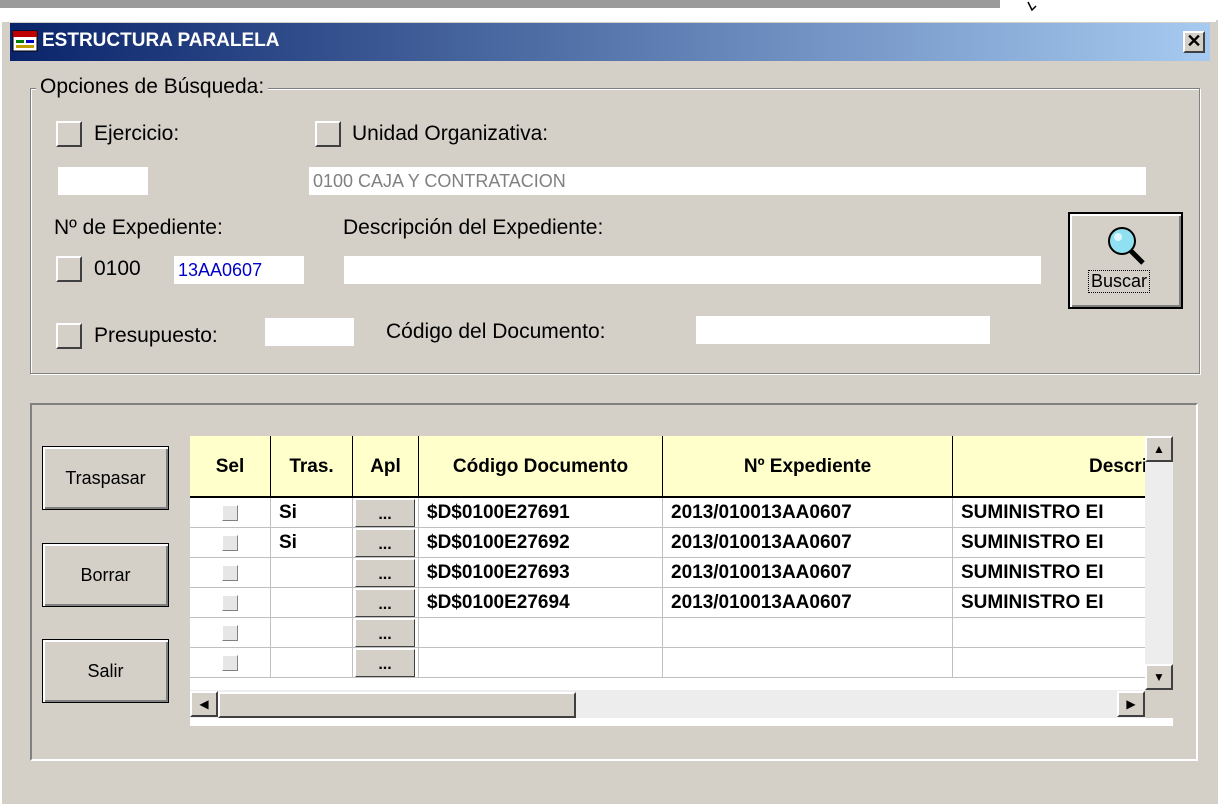 This screenshot has height=804, width=1218. I want to click on window-title: ESTRUCTURA PARALELA, so click(161, 40).